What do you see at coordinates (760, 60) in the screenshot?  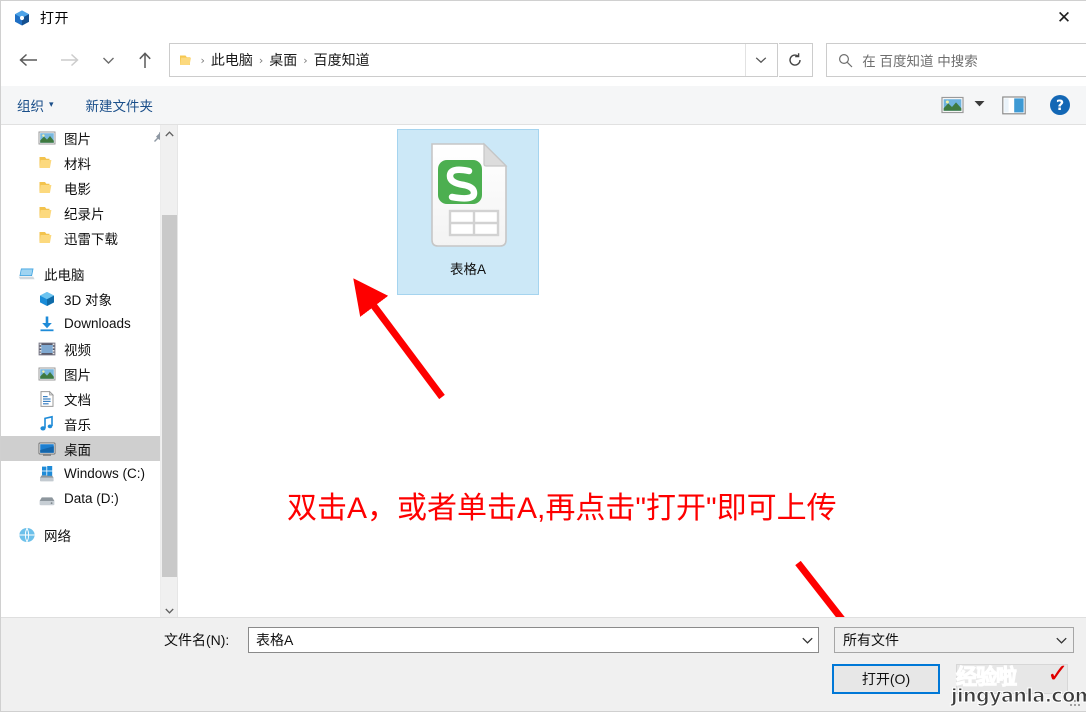 I see `address-chevron-down-icon` at bounding box center [760, 60].